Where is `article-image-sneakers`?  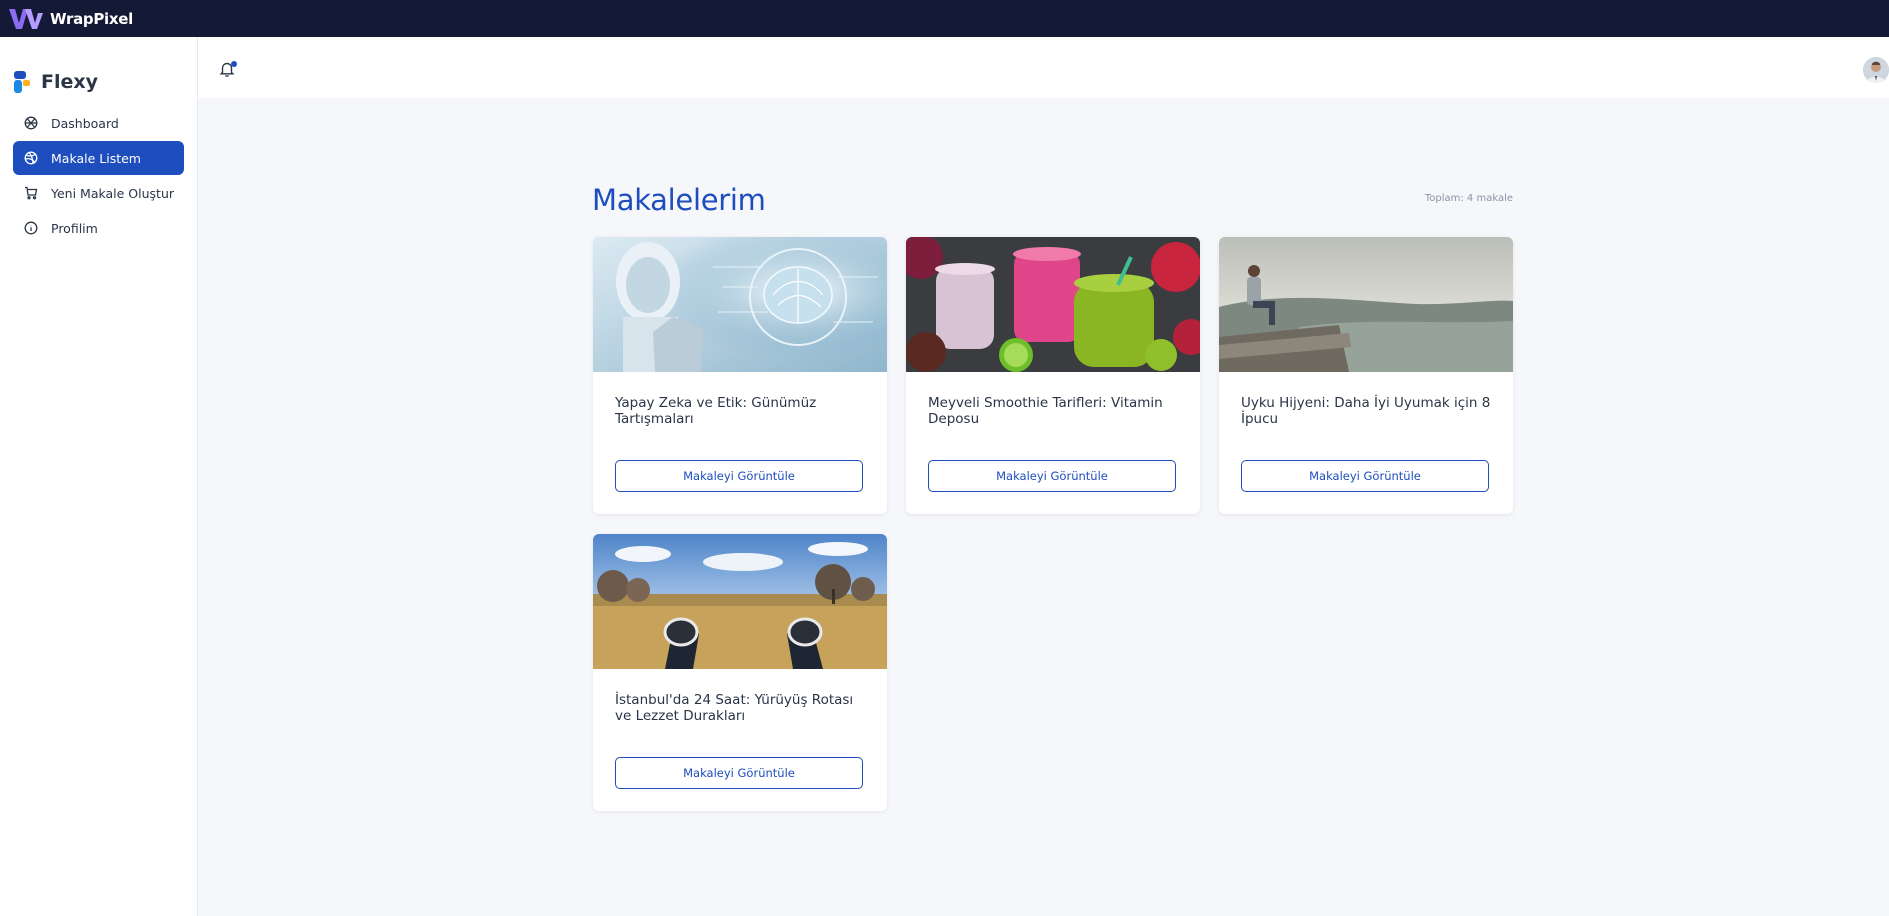 article-image-sneakers is located at coordinates (740, 601).